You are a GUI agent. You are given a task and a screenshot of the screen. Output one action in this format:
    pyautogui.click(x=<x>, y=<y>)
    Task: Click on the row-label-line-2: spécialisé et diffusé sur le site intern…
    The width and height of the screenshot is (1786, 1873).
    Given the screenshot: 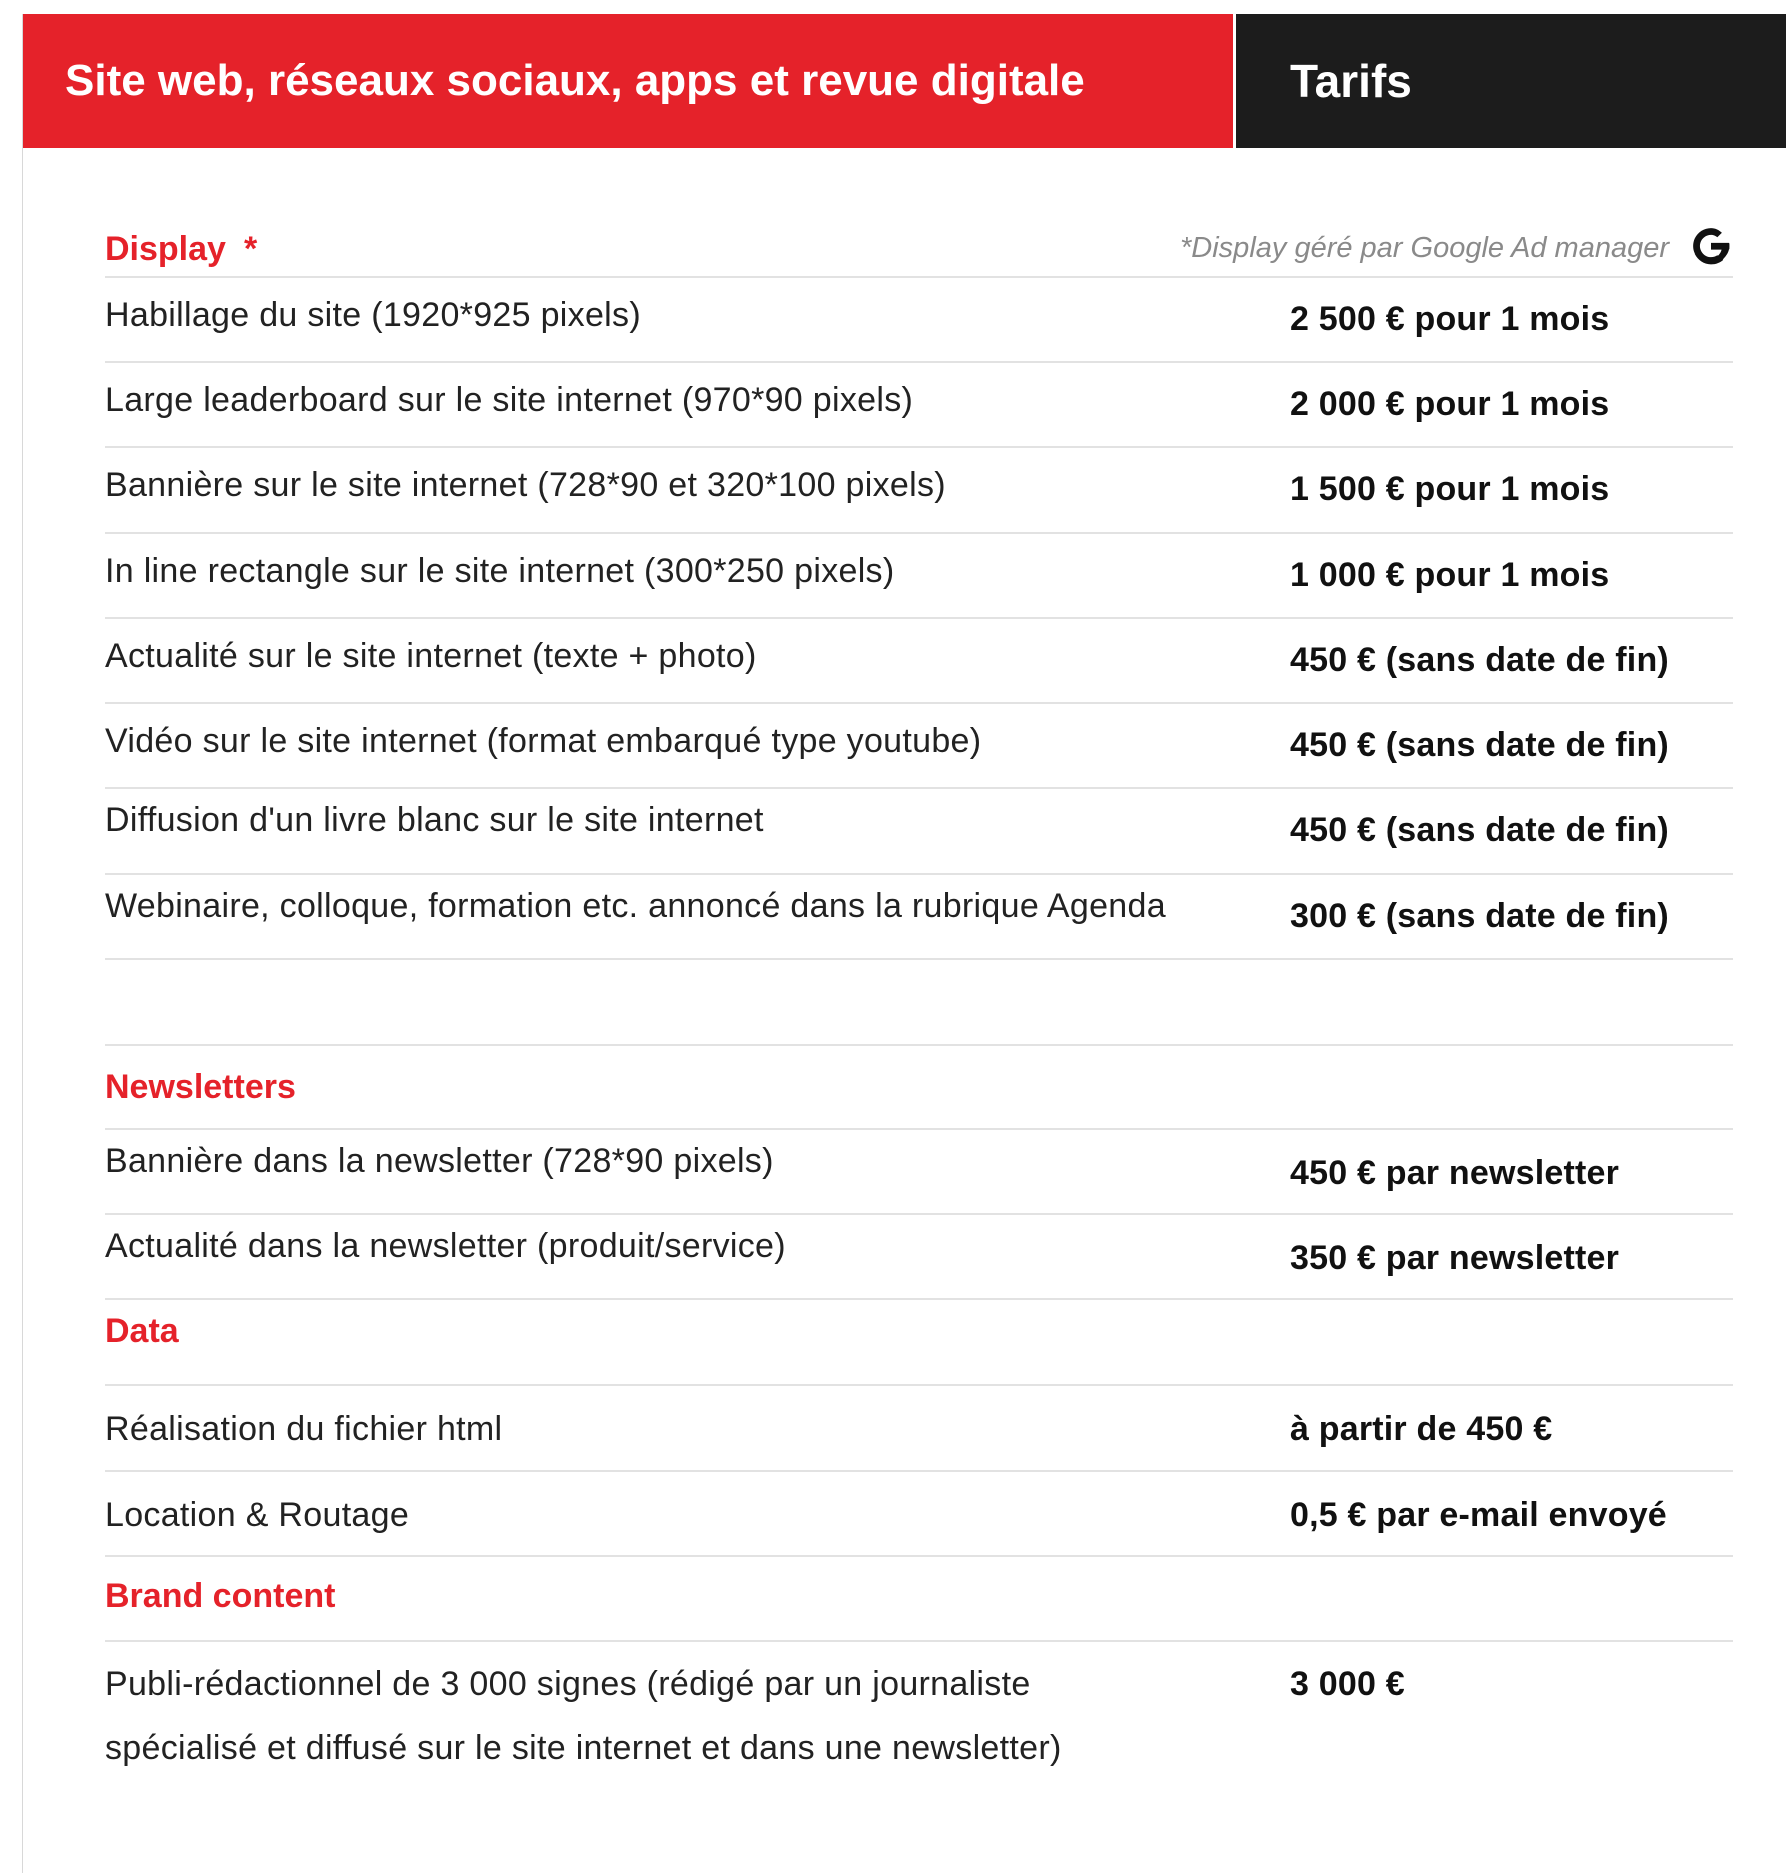 What is the action you would take?
    pyautogui.click(x=583, y=1748)
    